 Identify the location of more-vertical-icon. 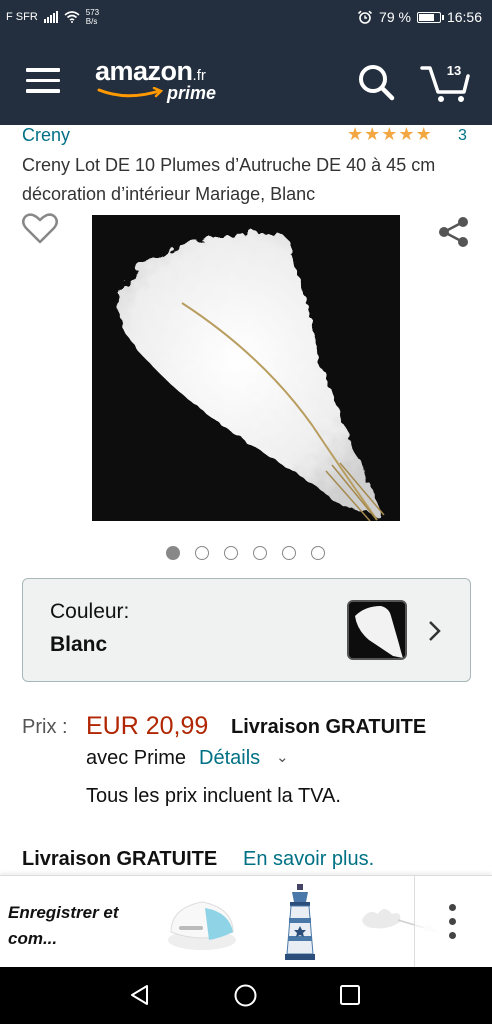
(452, 921).